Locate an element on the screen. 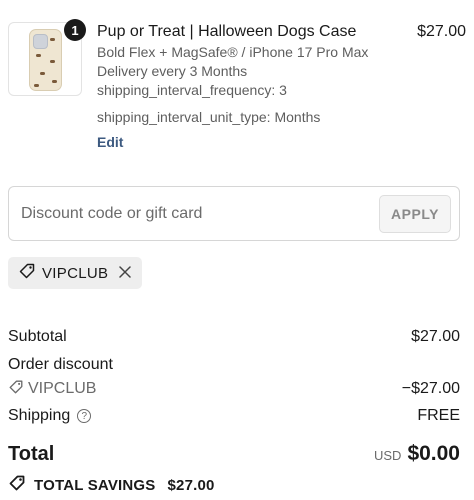 Image resolution: width=474 pixels, height=500 pixels. discount-form: APPLY is located at coordinates (234, 213).